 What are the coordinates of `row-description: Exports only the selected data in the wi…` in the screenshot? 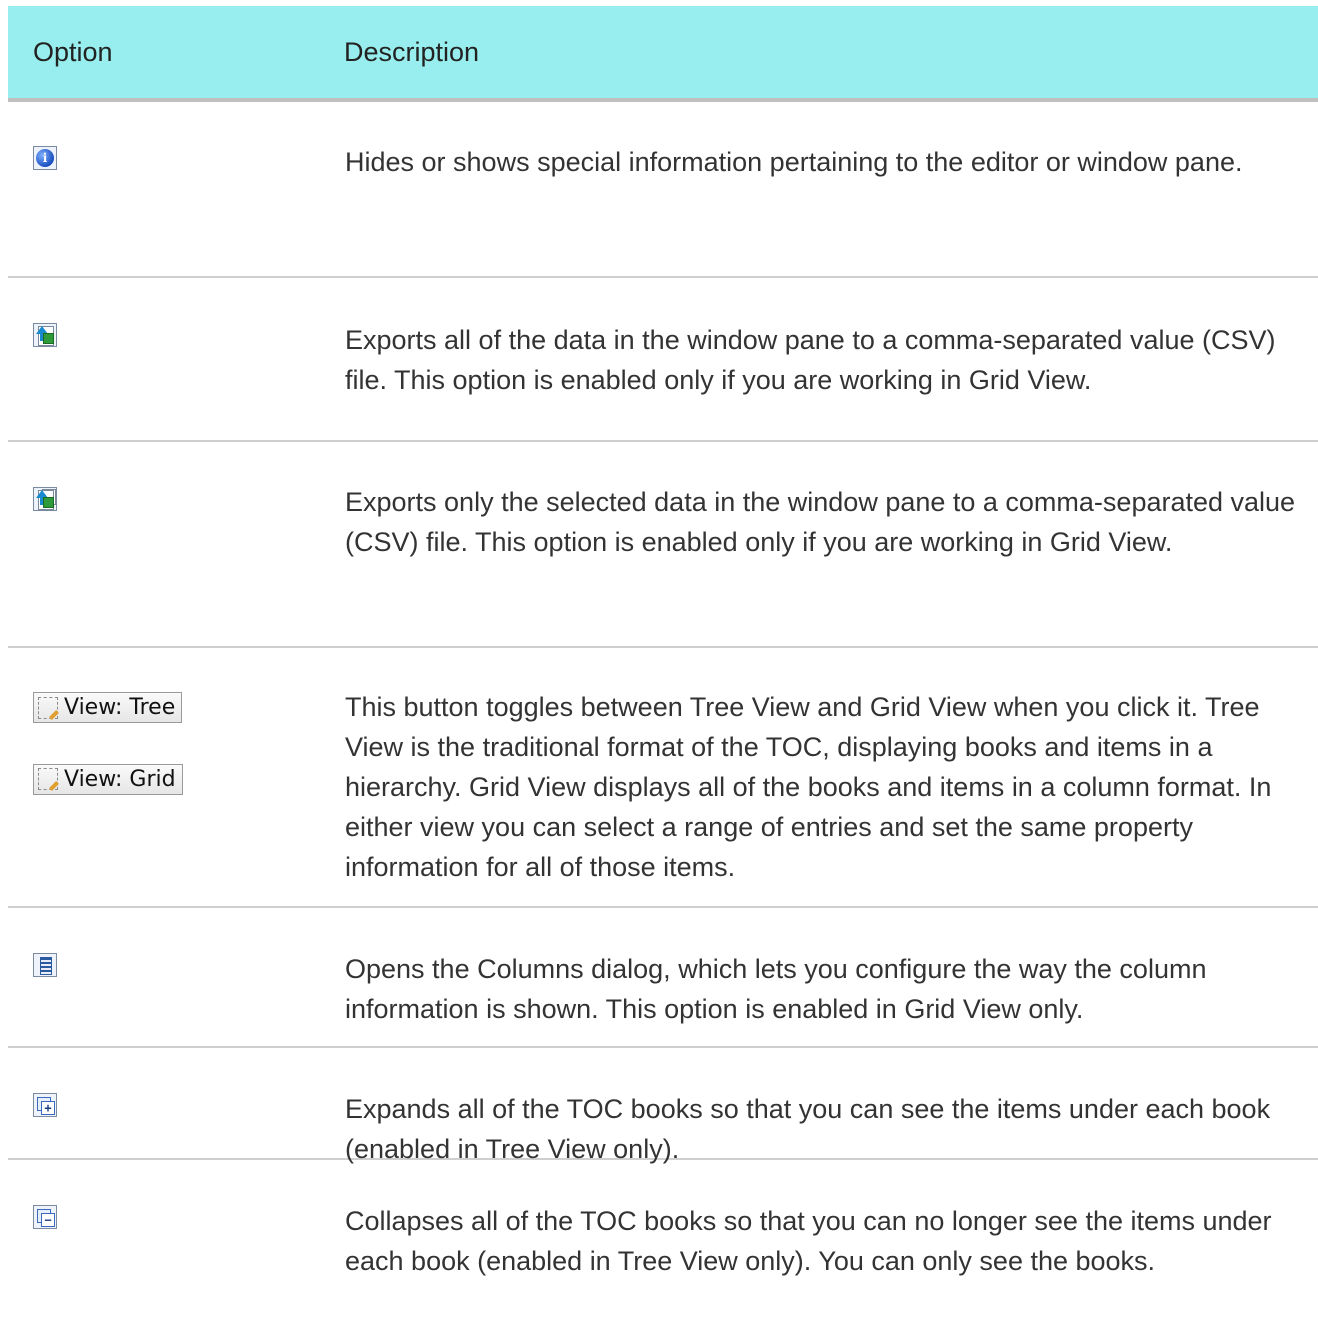 It's located at (820, 522).